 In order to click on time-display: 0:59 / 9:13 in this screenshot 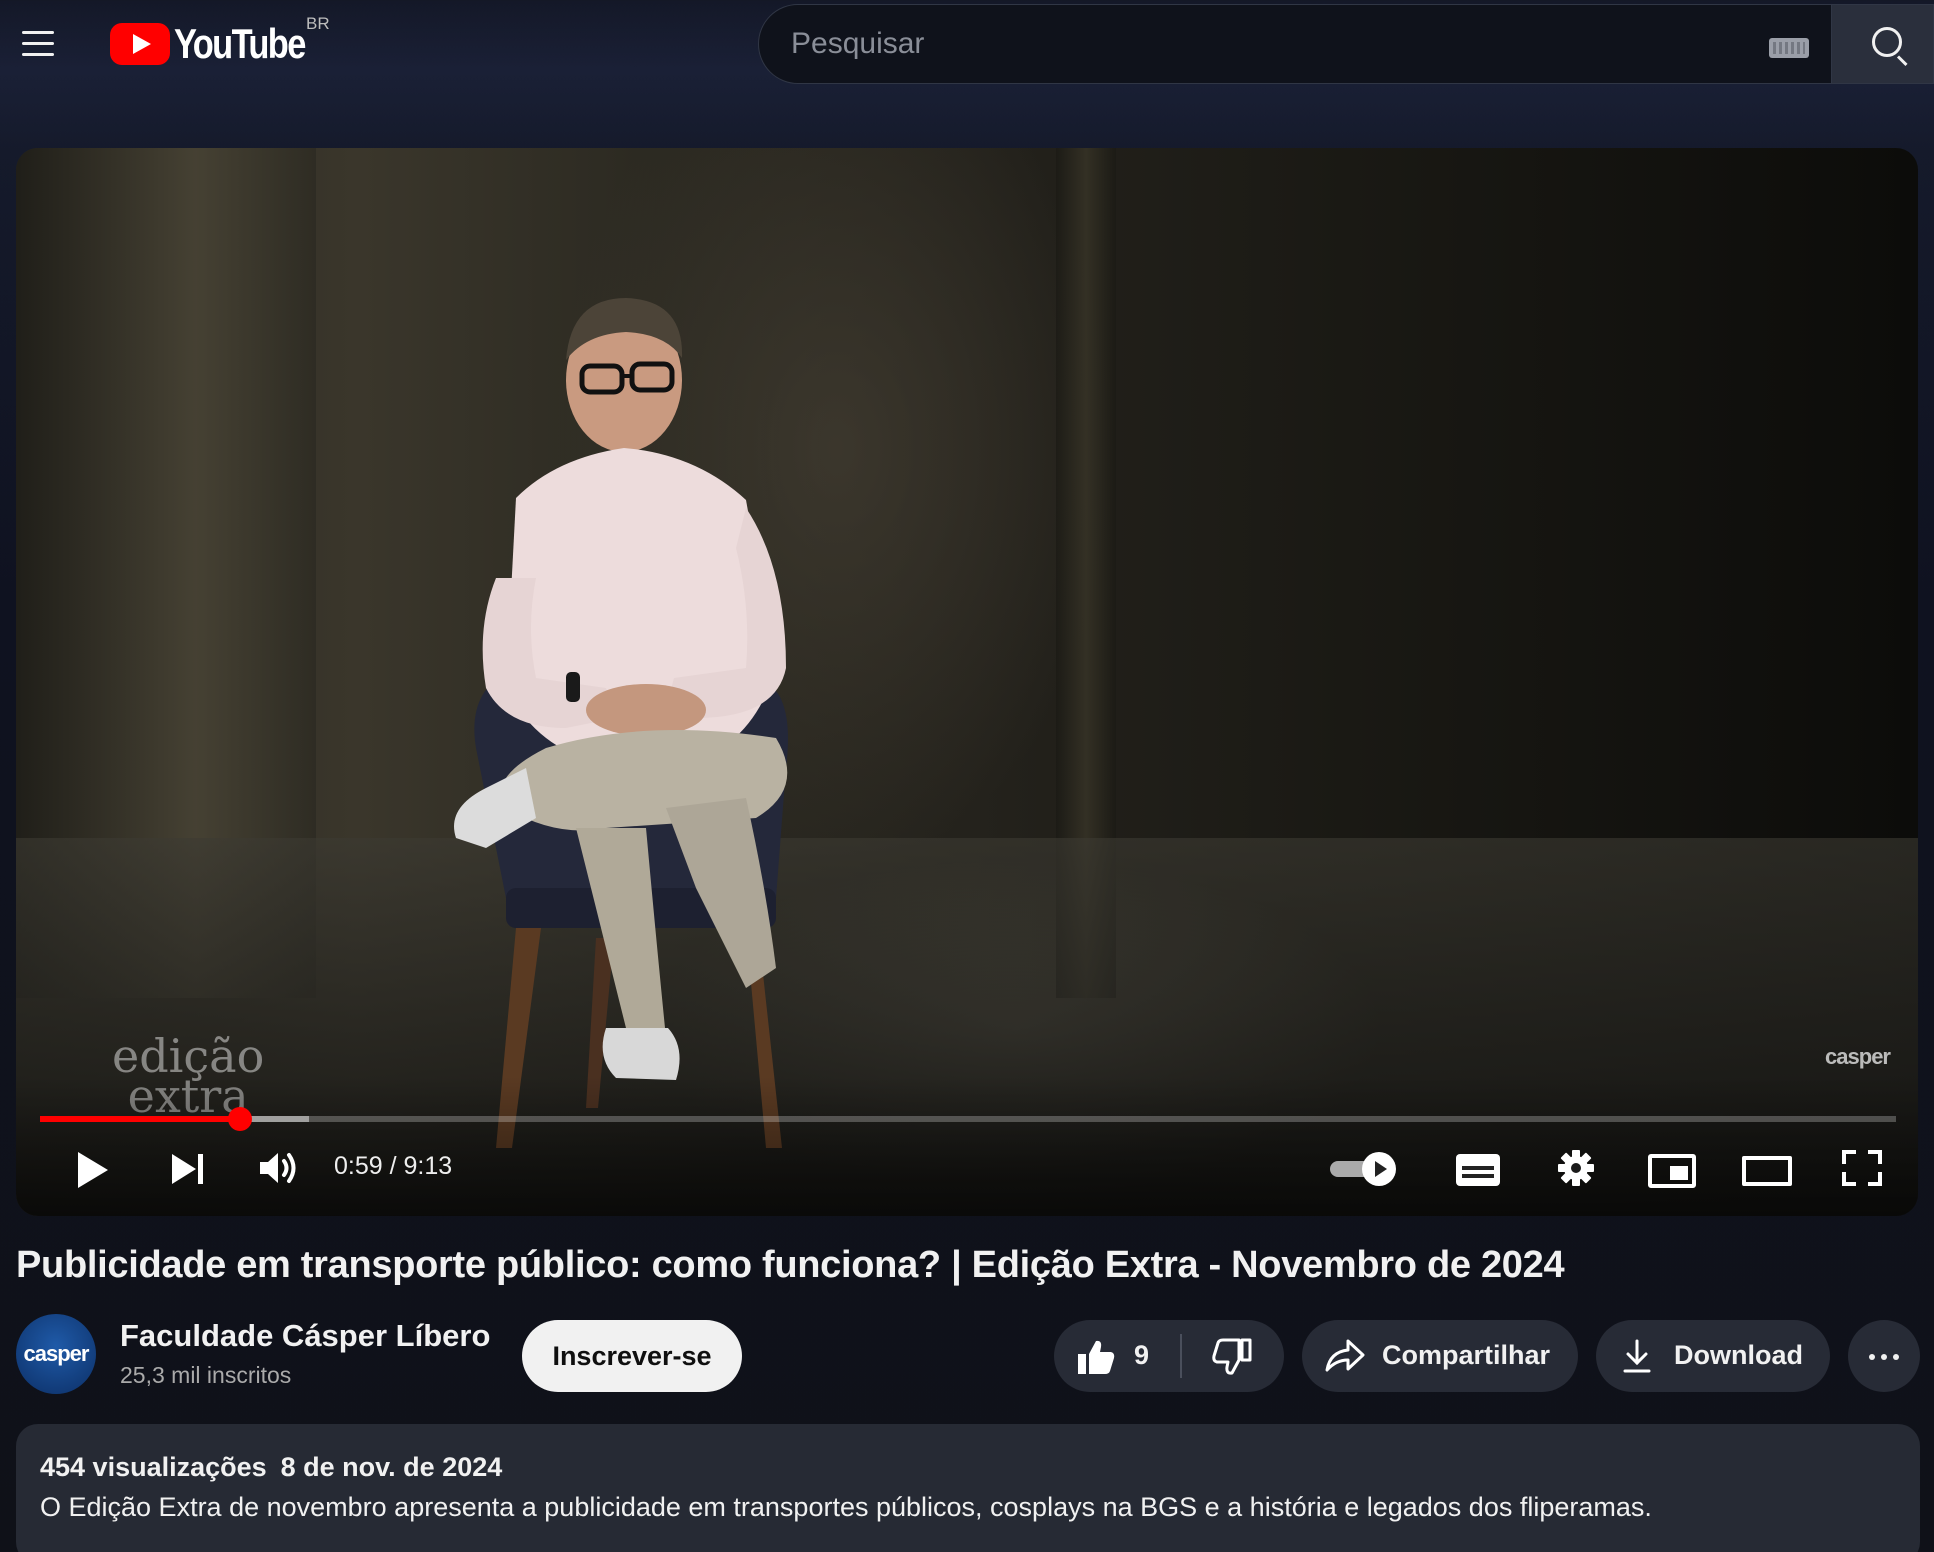, I will do `click(393, 1166)`.